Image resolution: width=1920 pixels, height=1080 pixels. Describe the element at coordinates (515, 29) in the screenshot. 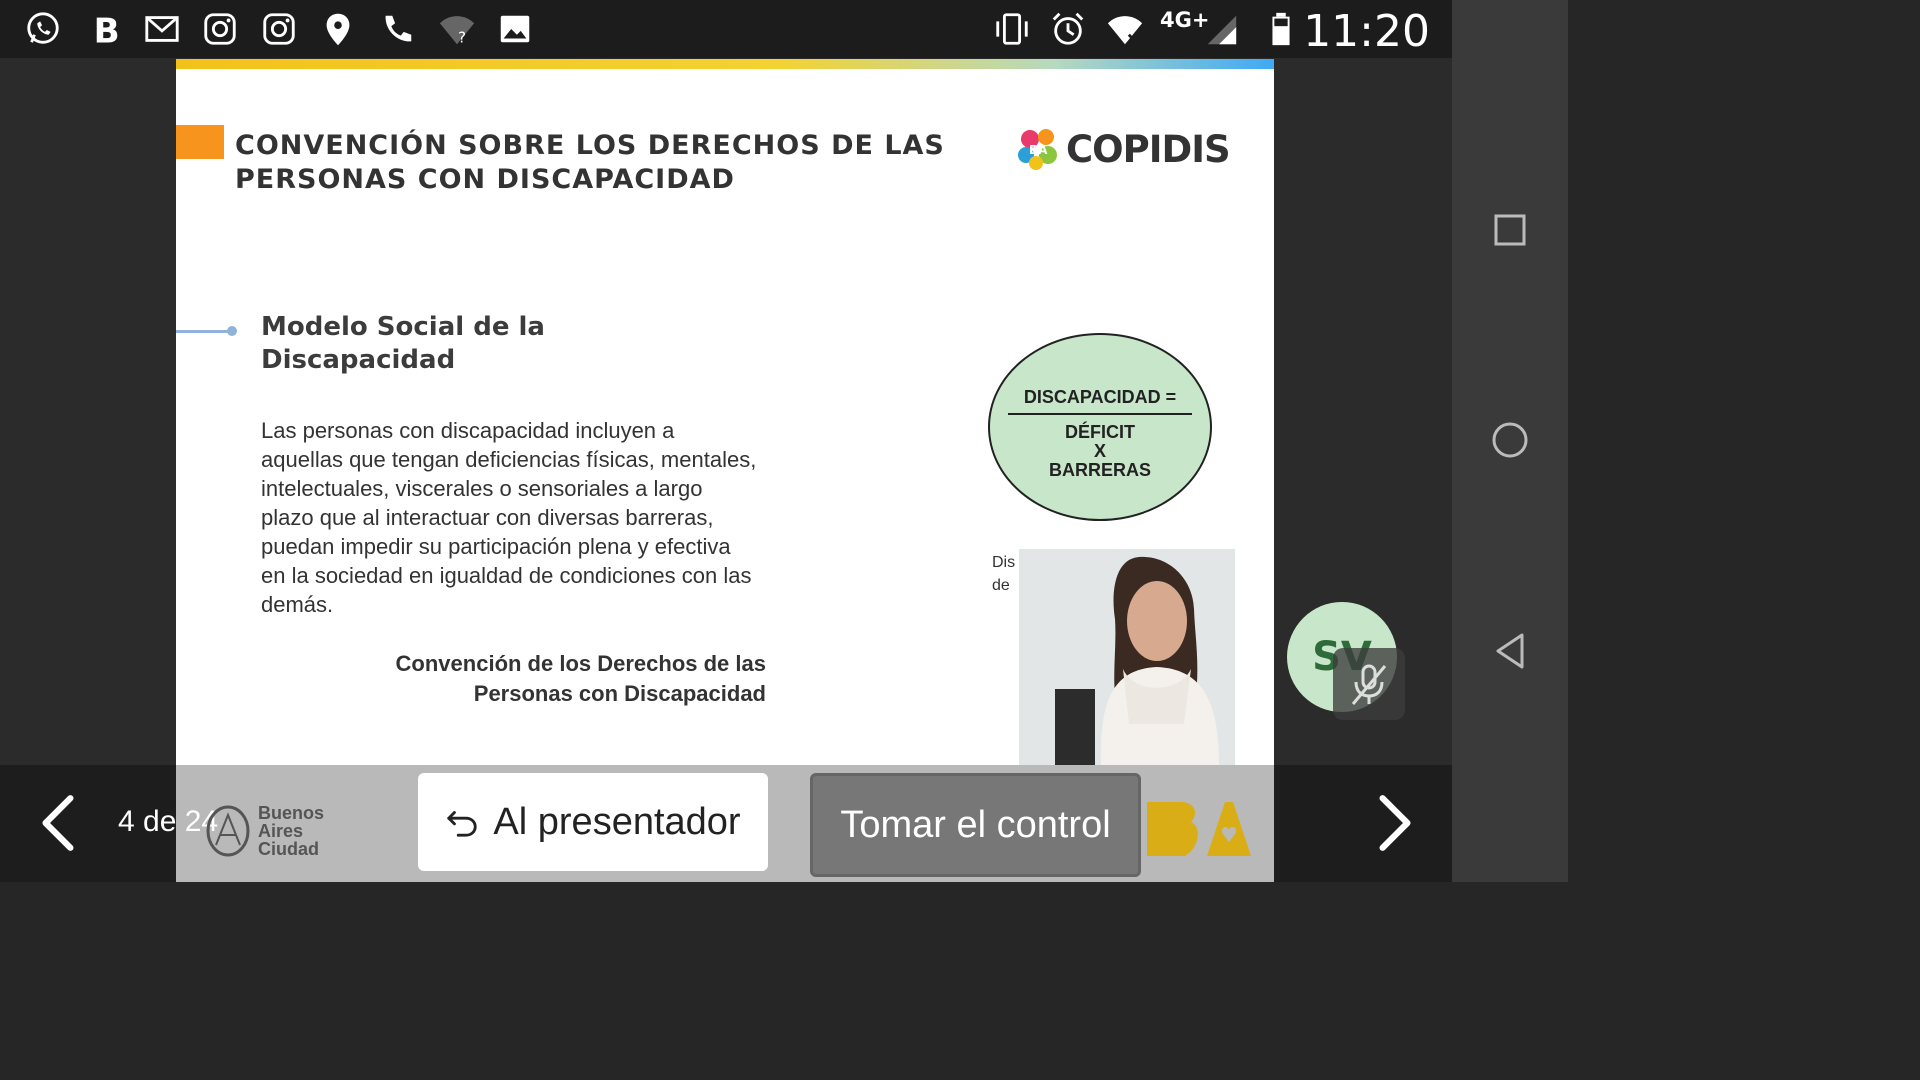

I see `gallery-icon` at that location.